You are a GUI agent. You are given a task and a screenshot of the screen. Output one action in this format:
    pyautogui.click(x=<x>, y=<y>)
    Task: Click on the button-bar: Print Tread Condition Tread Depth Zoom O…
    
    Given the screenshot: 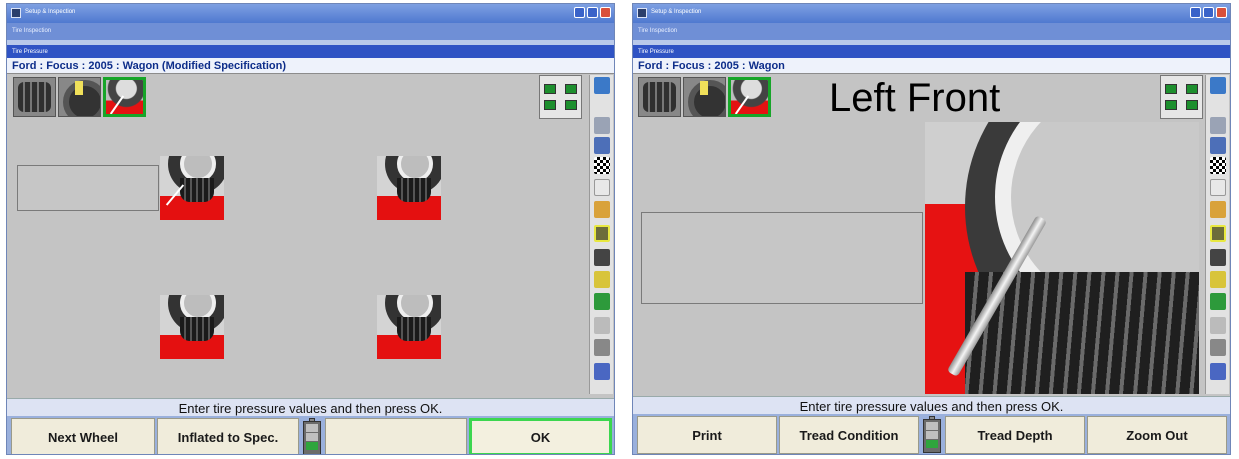 What is the action you would take?
    pyautogui.click(x=931, y=434)
    